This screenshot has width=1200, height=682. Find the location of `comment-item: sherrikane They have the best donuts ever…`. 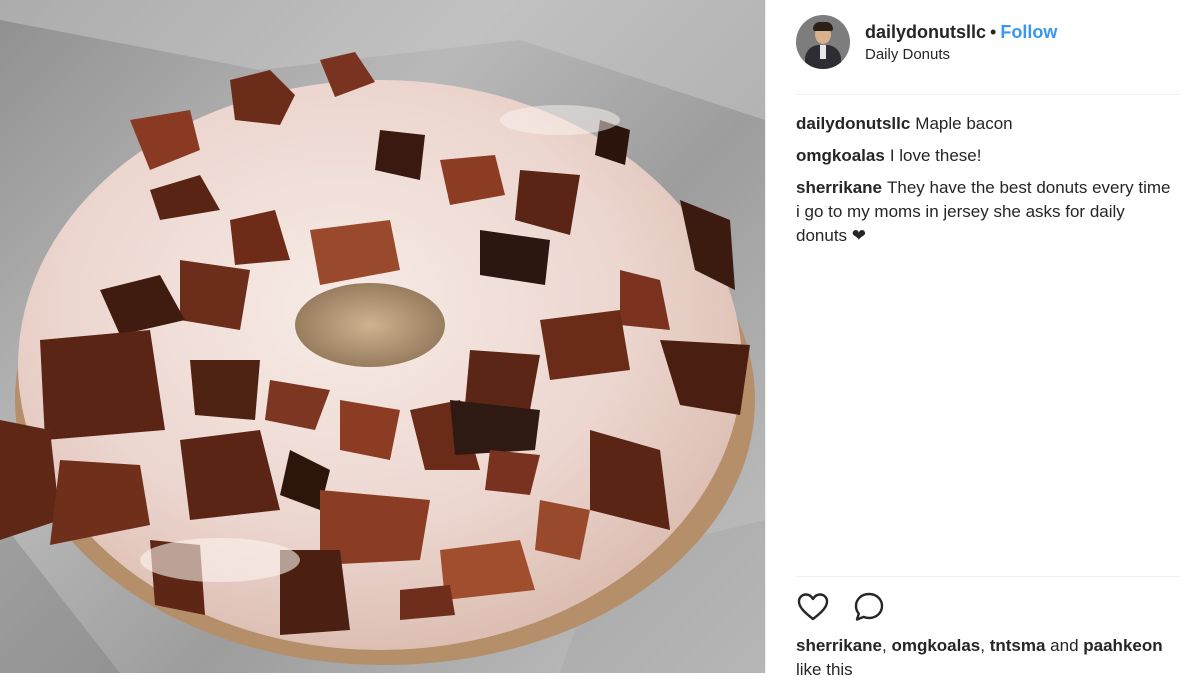

comment-item: sherrikane They have the best donuts ever… is located at coordinates (986, 212).